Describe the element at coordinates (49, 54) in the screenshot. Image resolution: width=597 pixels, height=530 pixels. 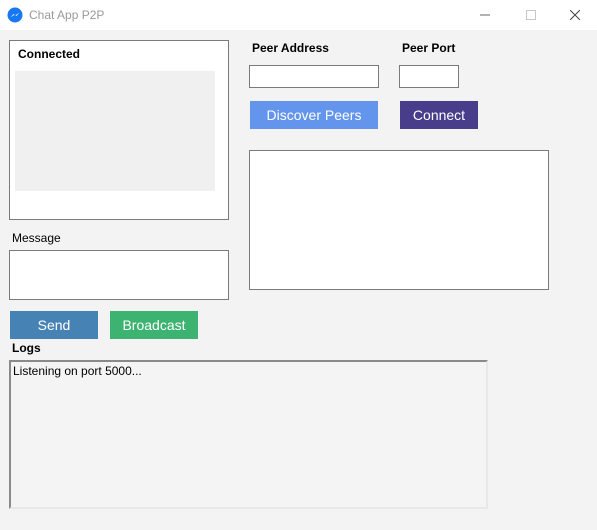
I see `connected-label: Connected` at that location.